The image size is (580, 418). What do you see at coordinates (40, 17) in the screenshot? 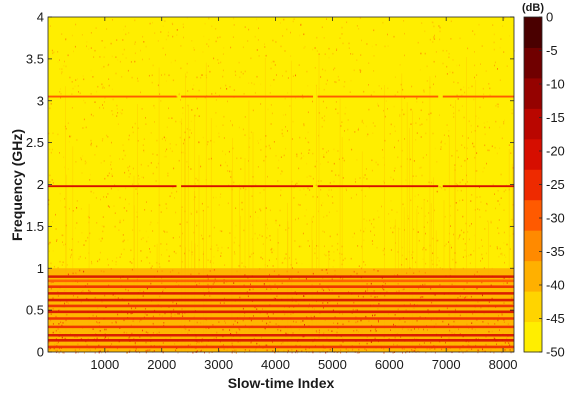
I see `y-tick-label: 4` at bounding box center [40, 17].